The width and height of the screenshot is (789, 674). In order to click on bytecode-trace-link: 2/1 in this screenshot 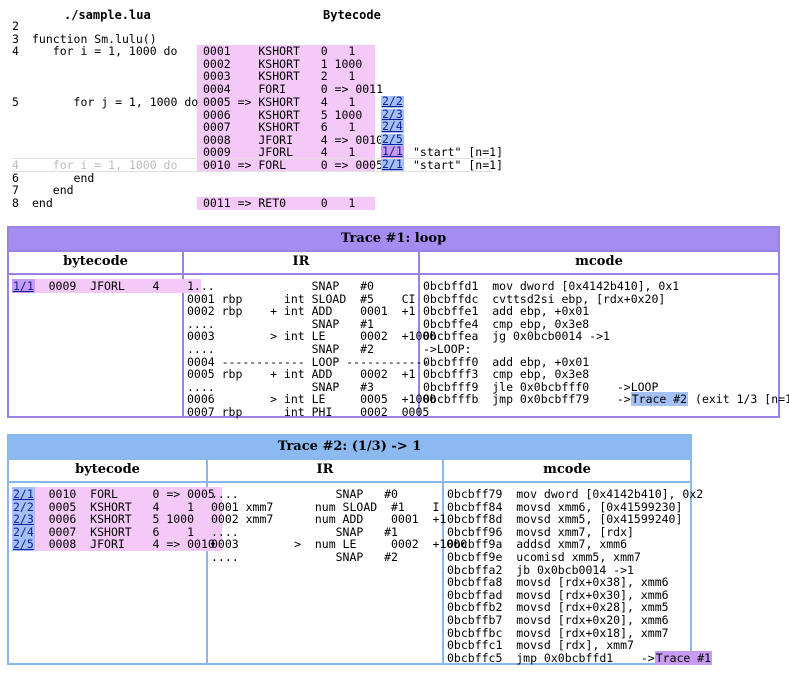, I will do `click(23, 494)`.